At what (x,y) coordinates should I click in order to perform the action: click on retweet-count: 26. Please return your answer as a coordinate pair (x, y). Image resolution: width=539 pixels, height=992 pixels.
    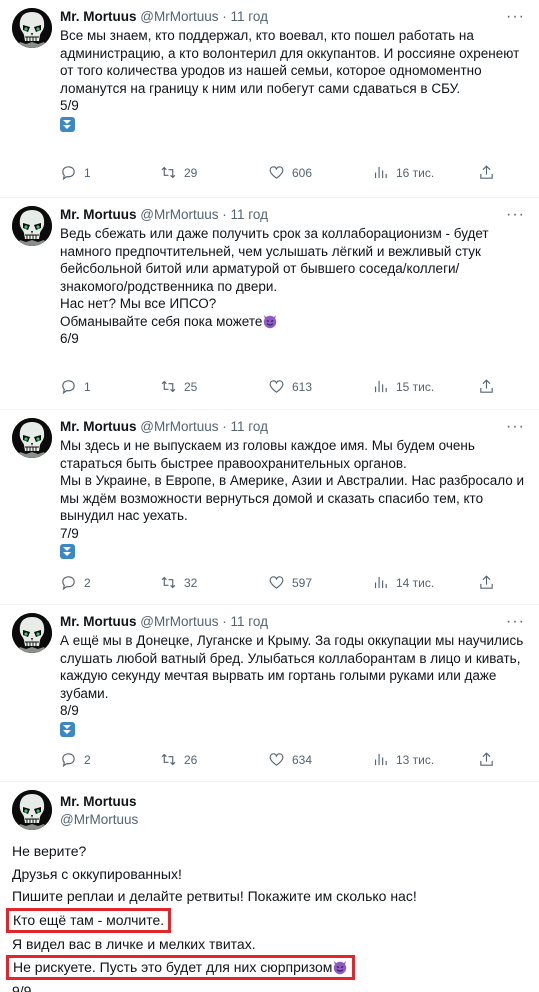
    Looking at the image, I should click on (191, 759).